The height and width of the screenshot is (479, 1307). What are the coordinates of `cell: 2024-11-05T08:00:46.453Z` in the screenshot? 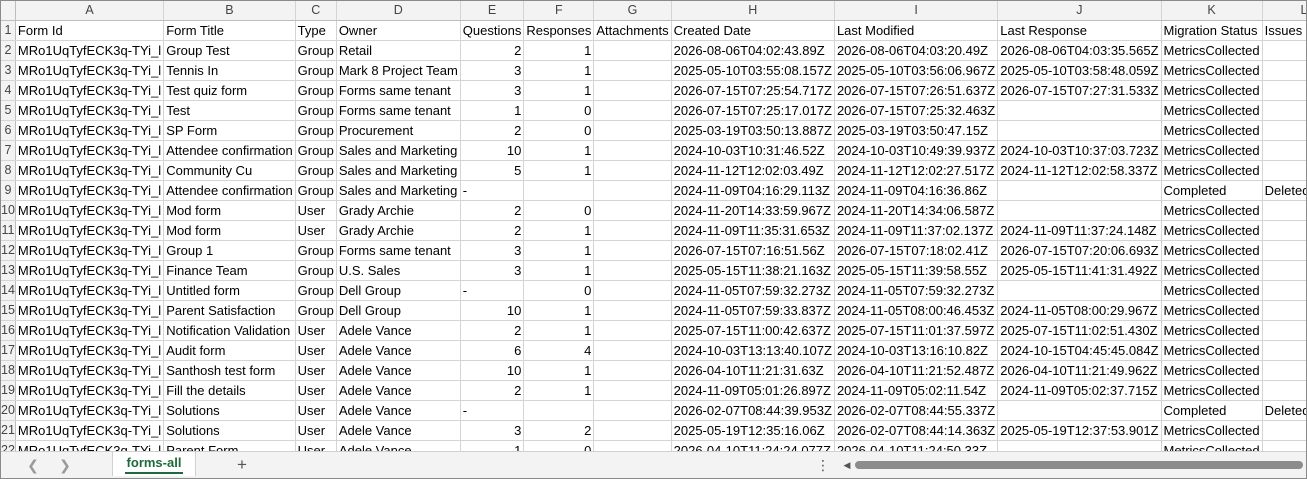 It's located at (916, 310).